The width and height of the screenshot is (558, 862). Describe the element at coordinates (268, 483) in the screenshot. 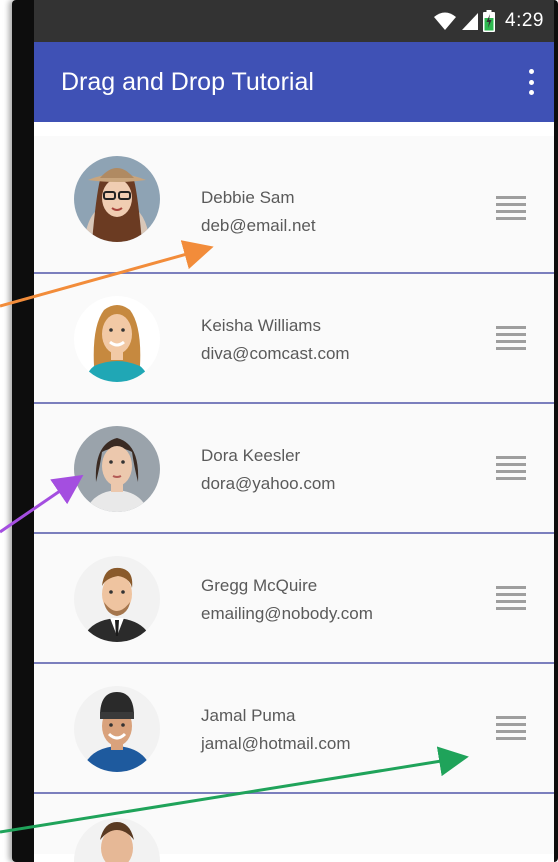

I see `contact-email: dora@yahoo.com` at that location.